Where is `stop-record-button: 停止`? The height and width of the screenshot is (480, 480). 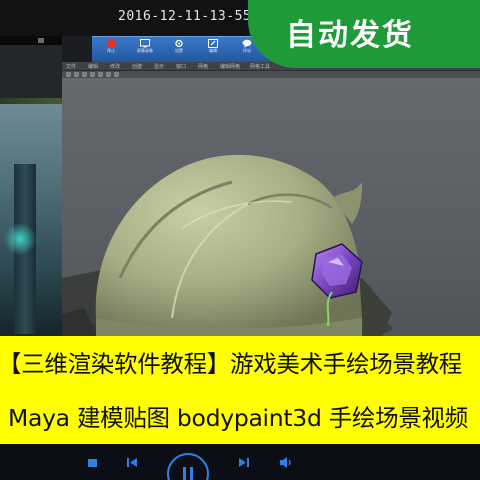 stop-record-button: 停止 is located at coordinates (111, 50).